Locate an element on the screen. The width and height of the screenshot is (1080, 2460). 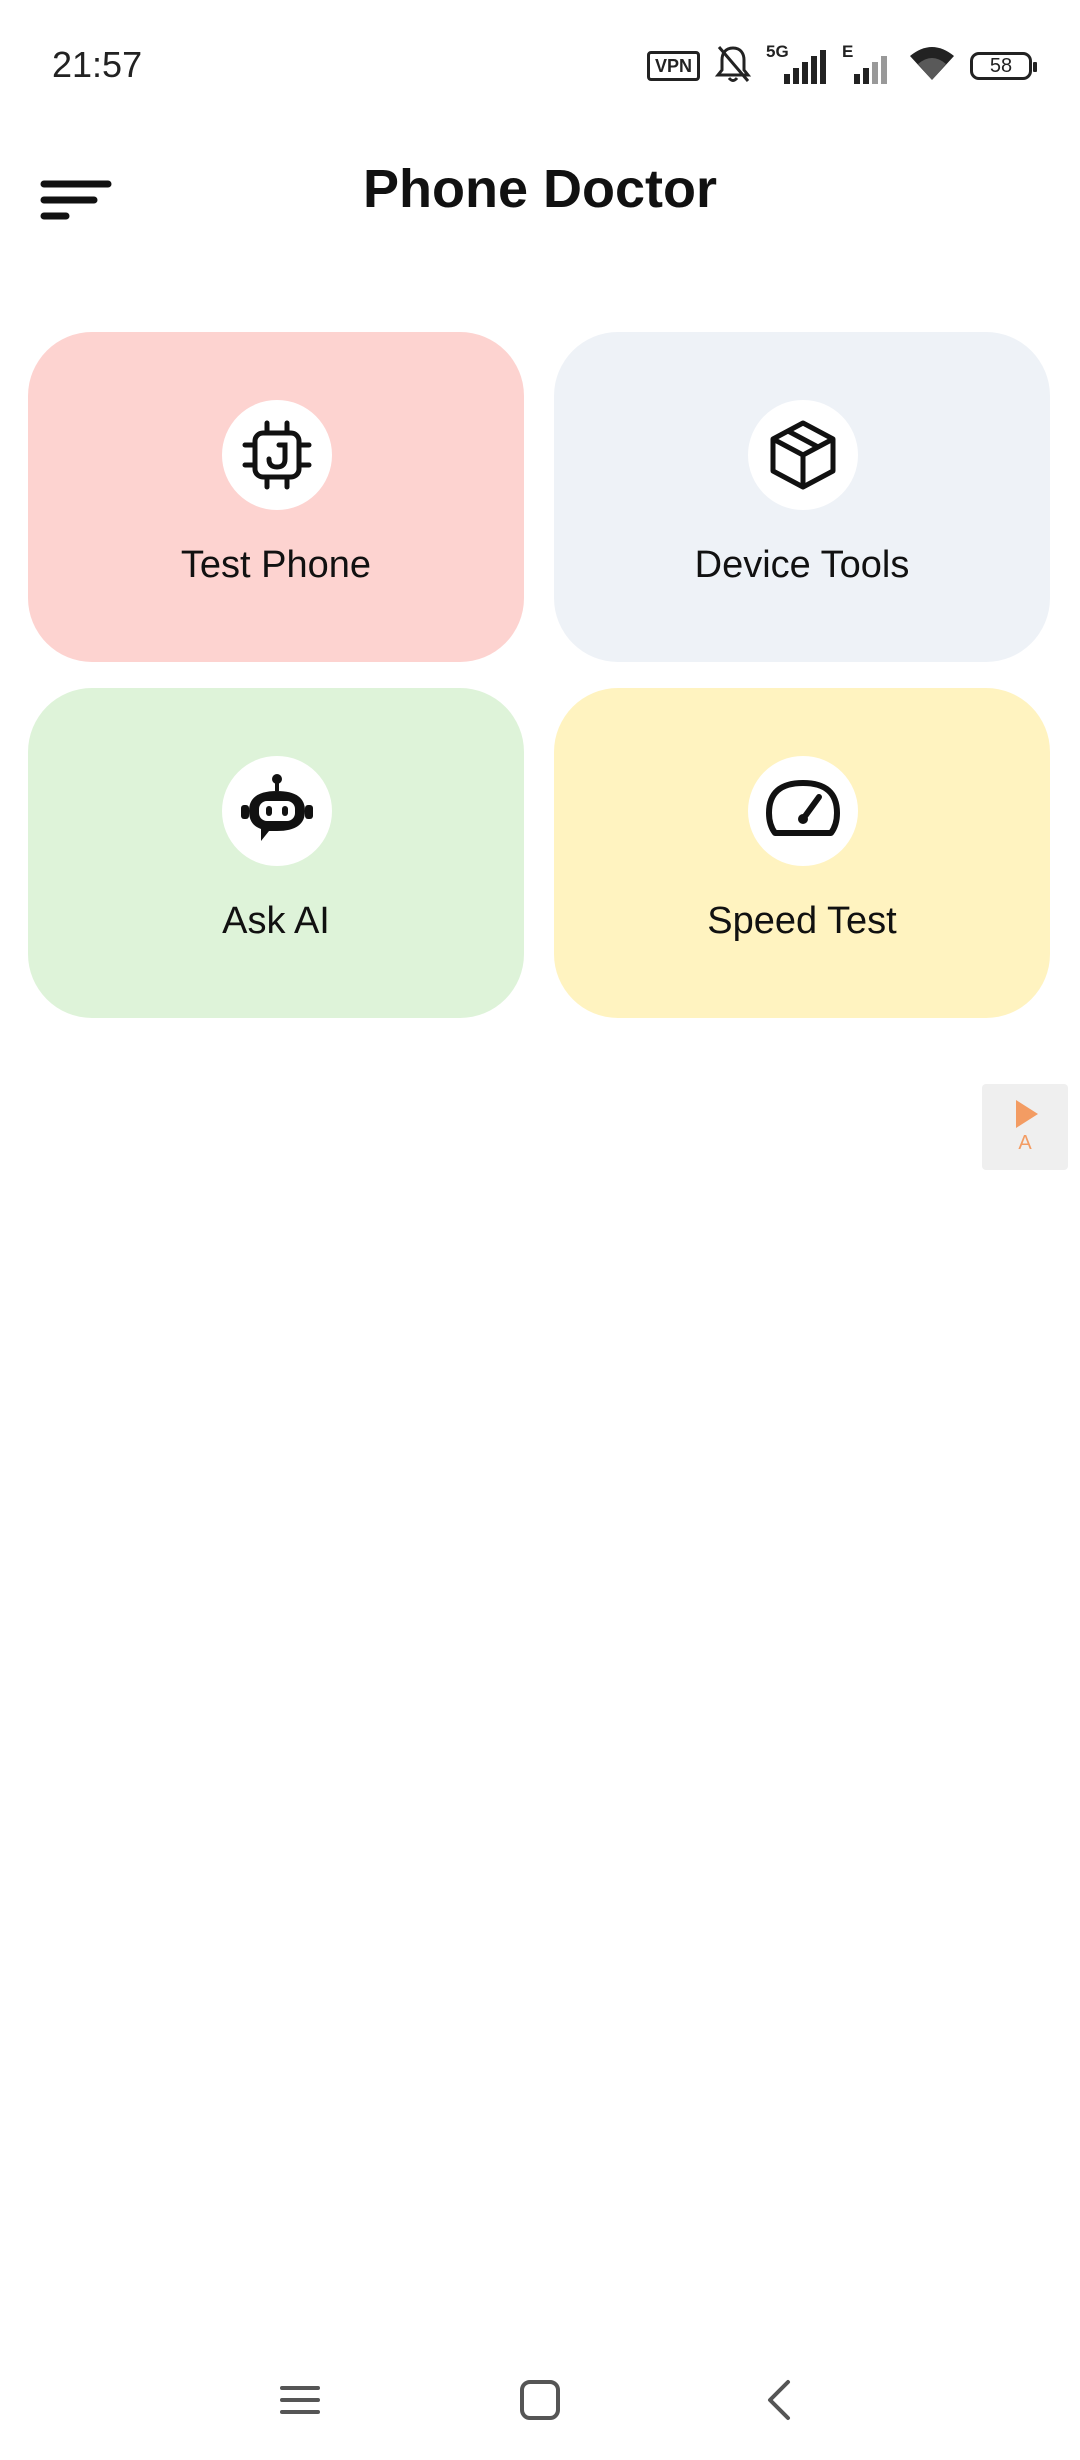
chip-icon is located at coordinates (277, 455).